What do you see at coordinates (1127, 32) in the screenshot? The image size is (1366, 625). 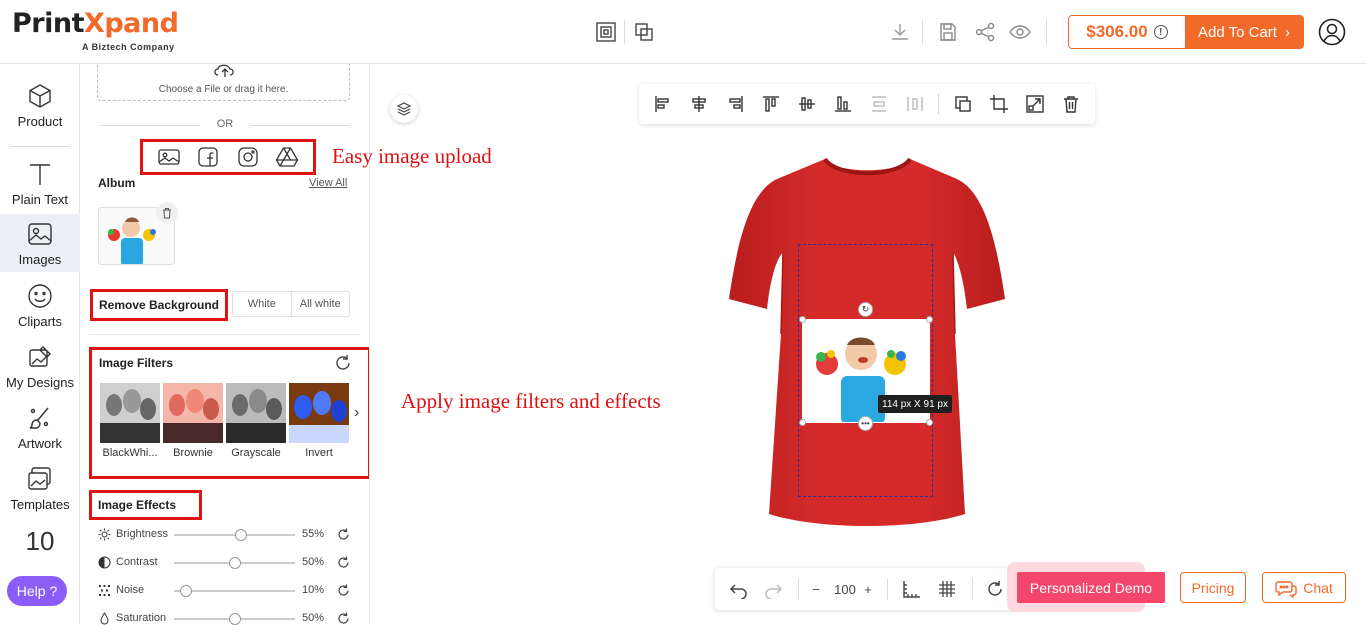 I see `price-display: $306.00 !` at bounding box center [1127, 32].